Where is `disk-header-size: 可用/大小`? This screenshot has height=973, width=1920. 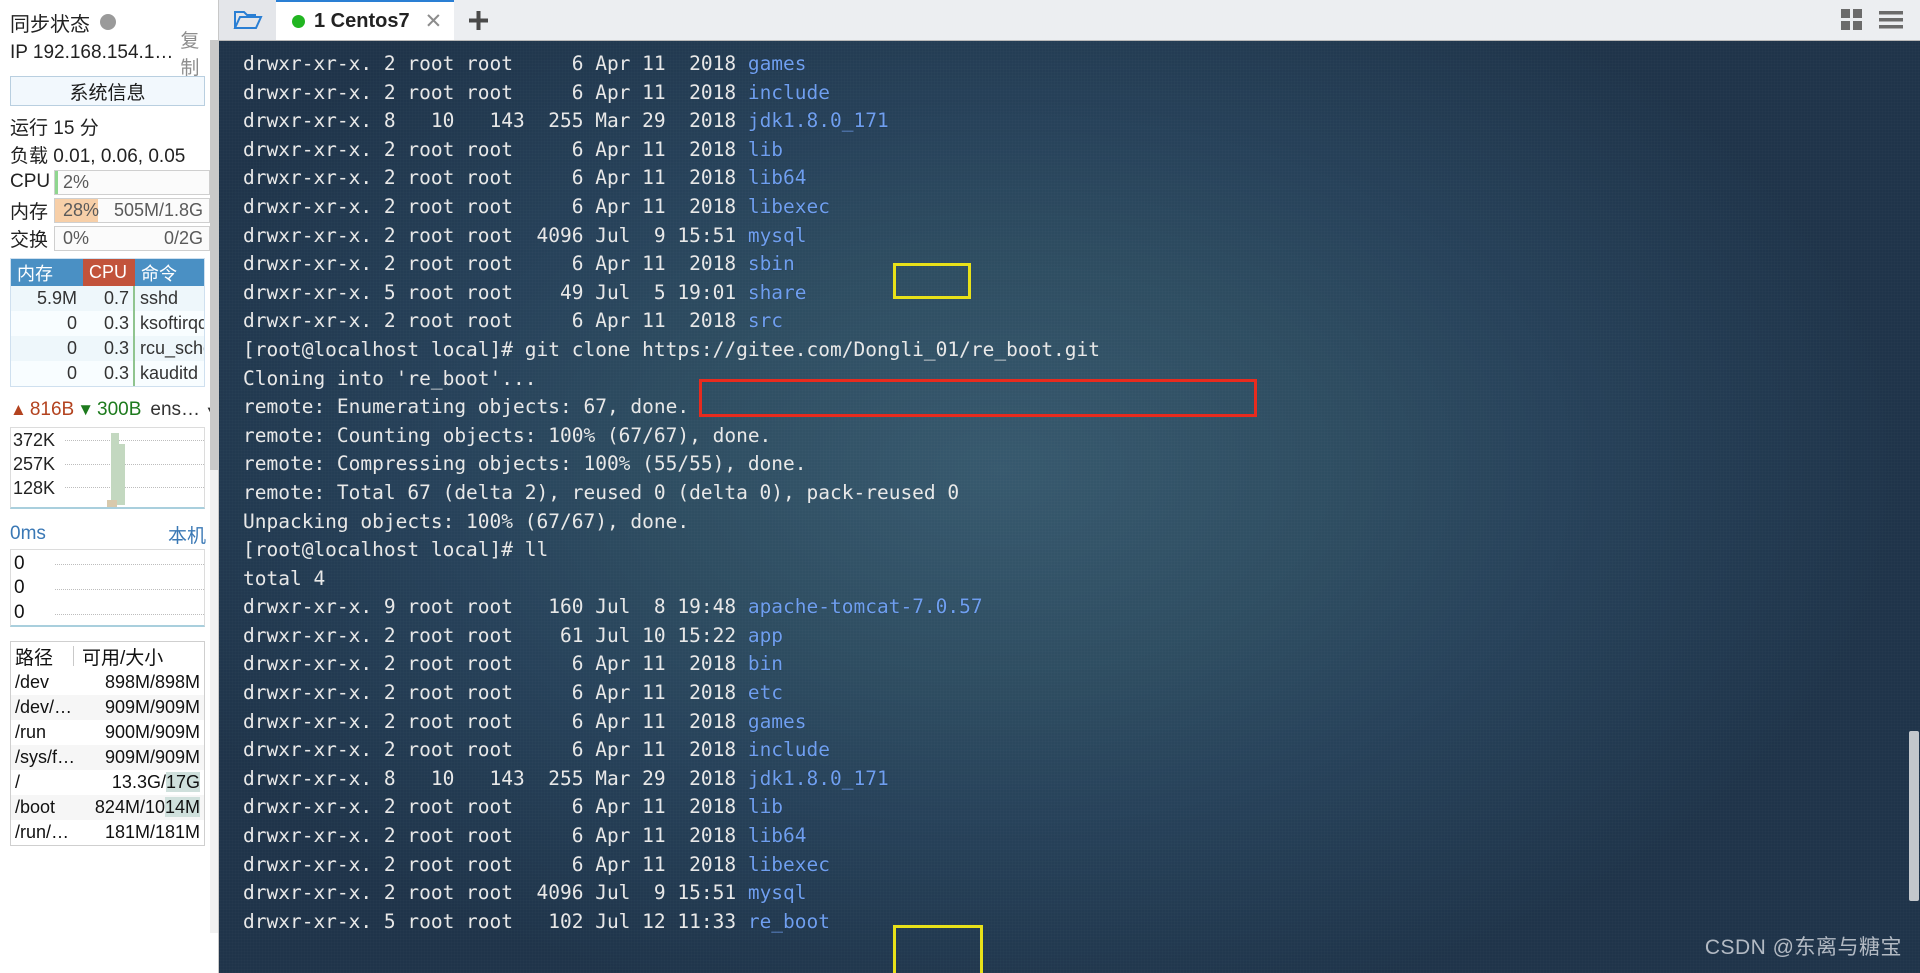 disk-header-size: 可用/大小 is located at coordinates (139, 656).